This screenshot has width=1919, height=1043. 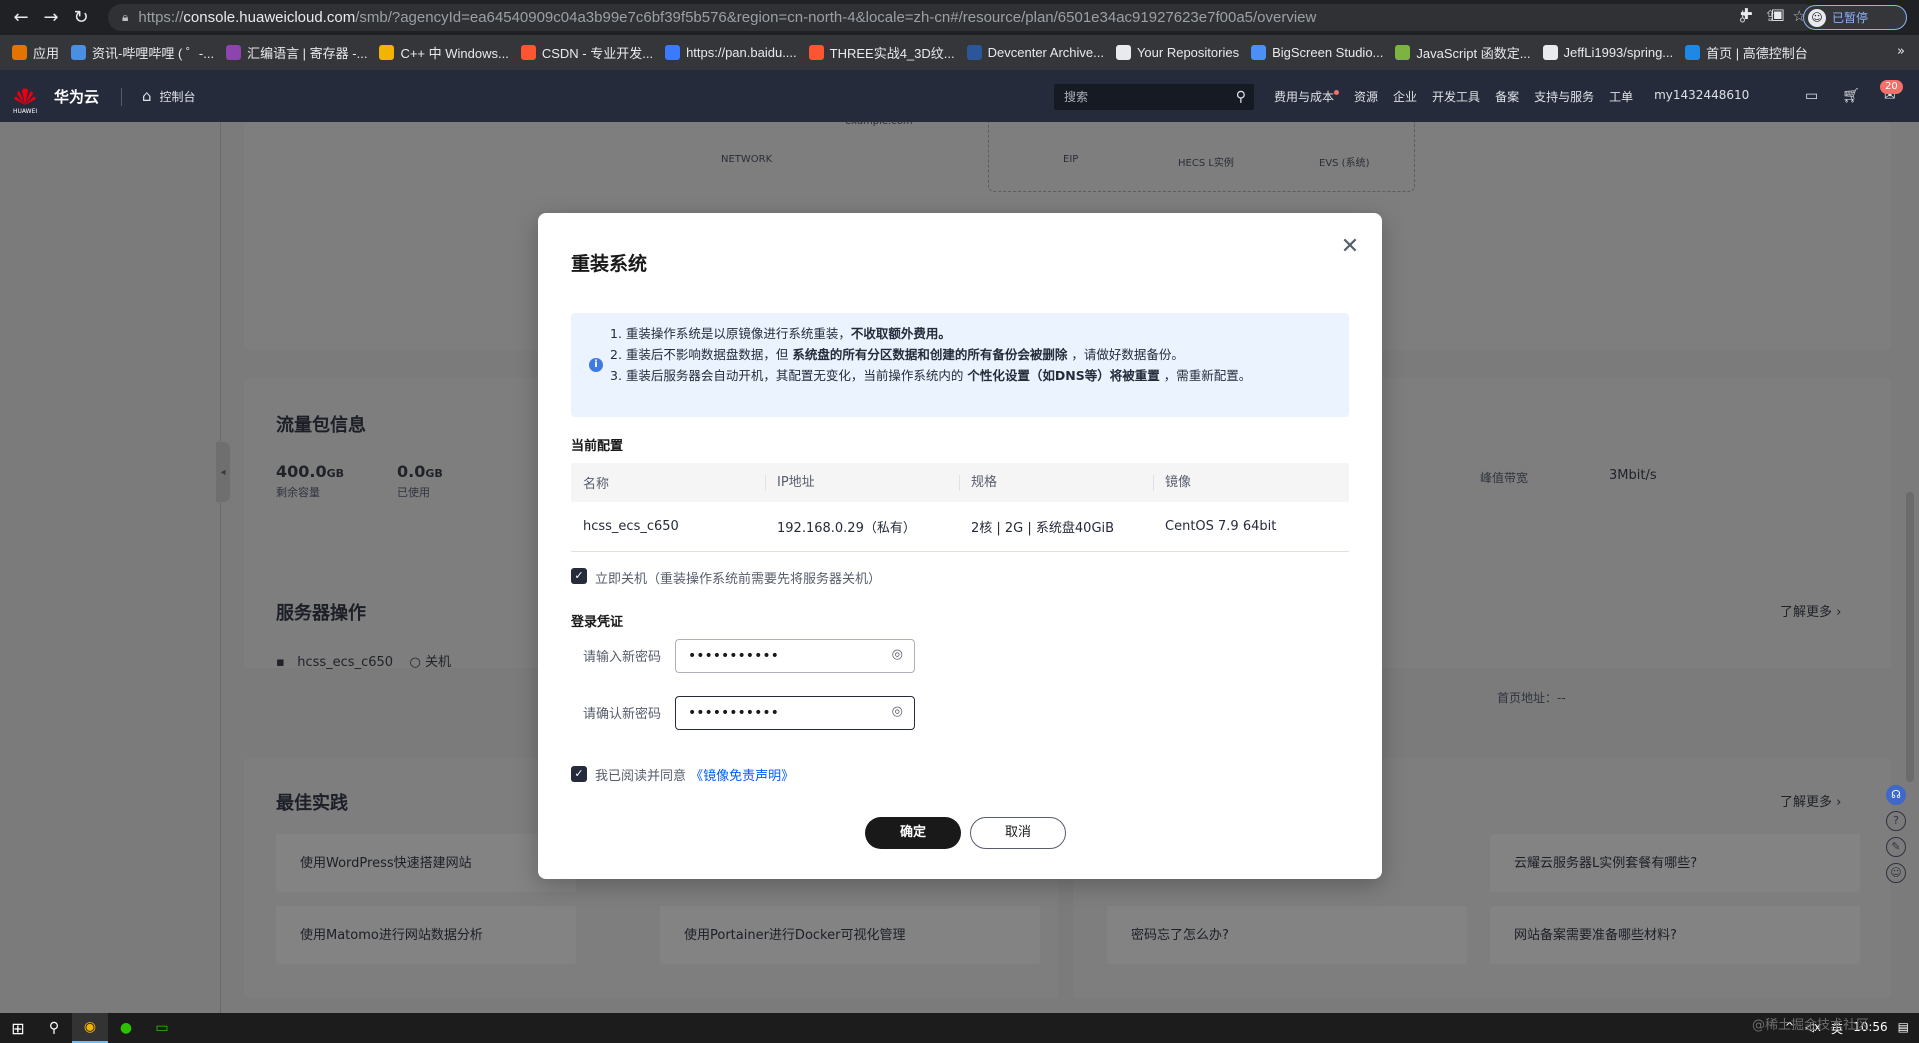 I want to click on divider, so click(x=121, y=97).